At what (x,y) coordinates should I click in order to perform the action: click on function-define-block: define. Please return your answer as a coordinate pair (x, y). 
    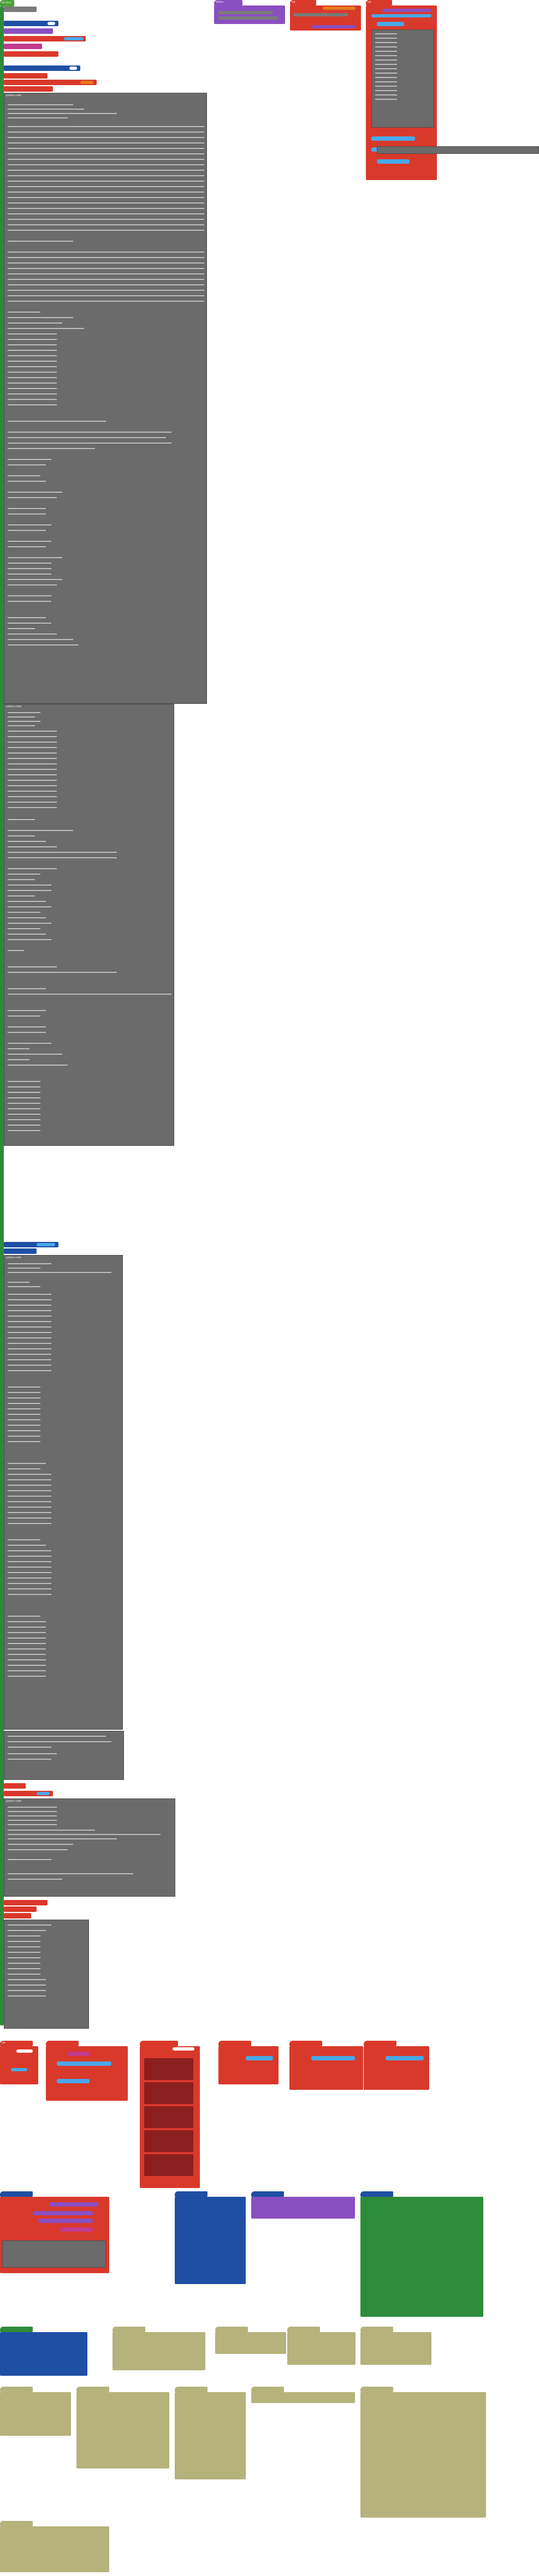
    Looking at the image, I should click on (228, 2).